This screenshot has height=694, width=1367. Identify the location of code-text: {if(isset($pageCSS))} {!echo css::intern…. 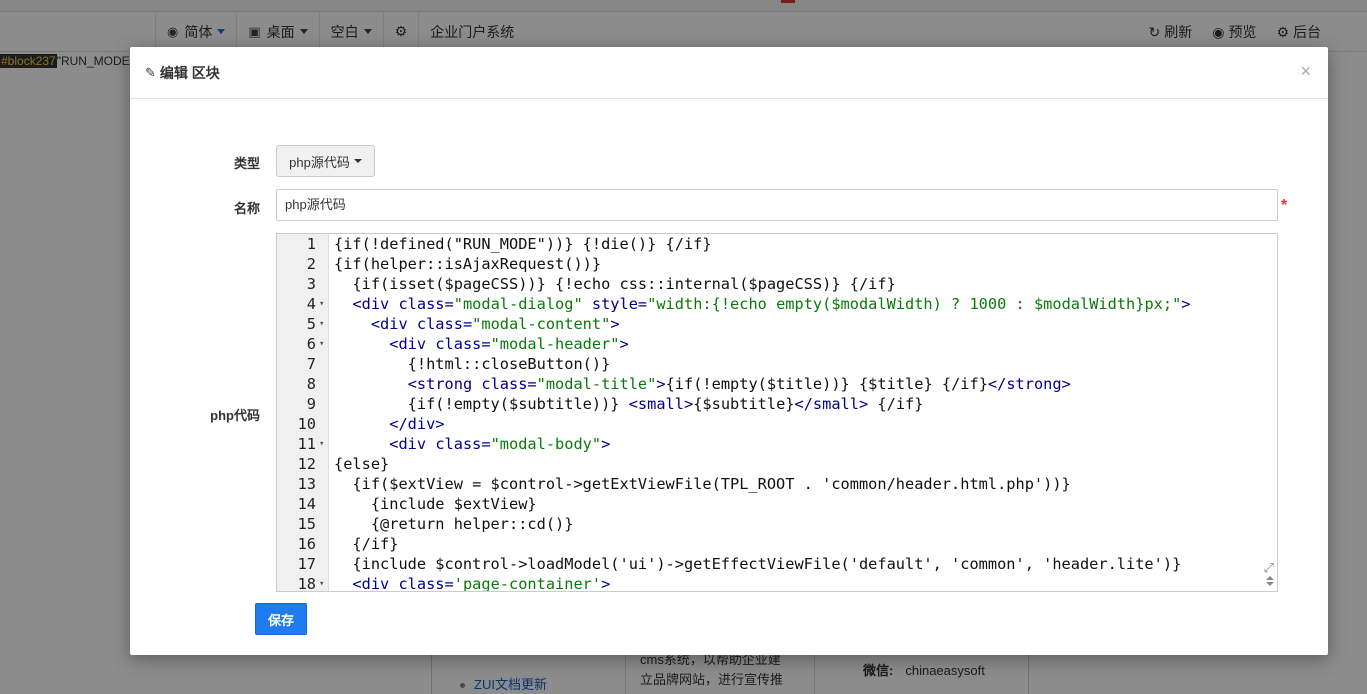
(615, 284).